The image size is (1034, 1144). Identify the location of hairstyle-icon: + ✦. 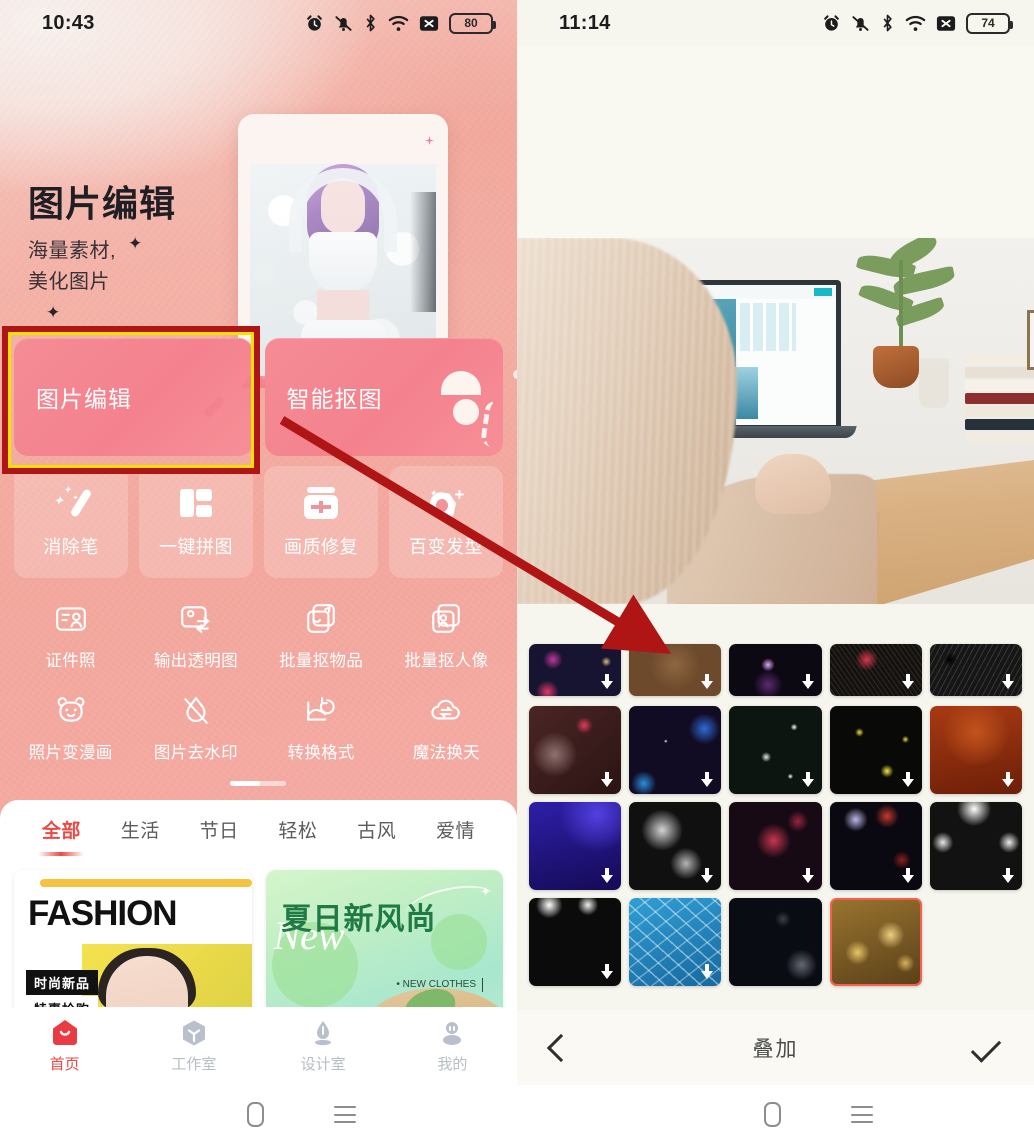
(446, 503).